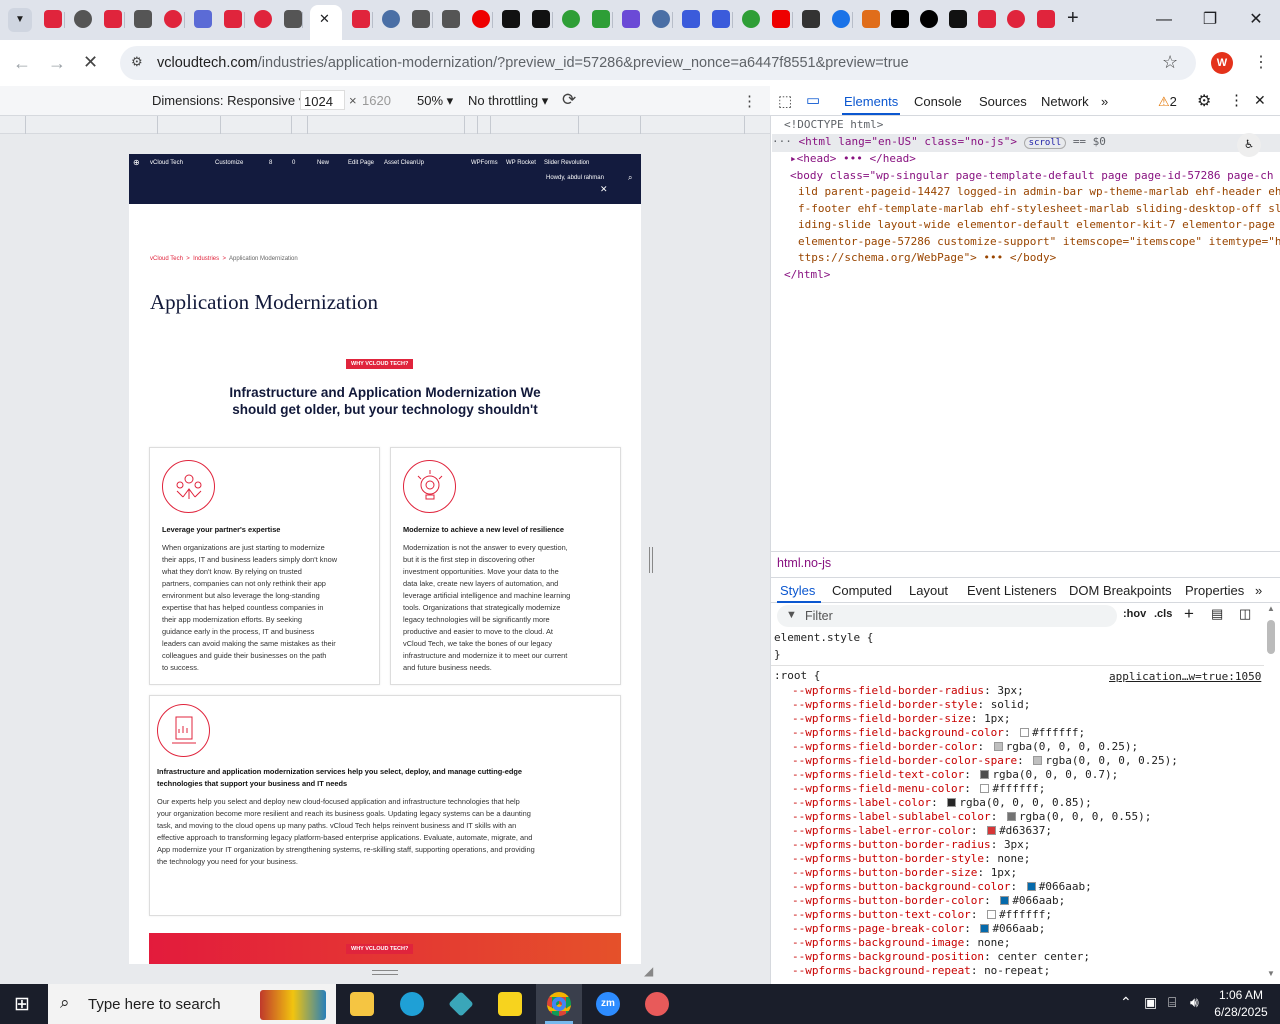  I want to click on admin-item-updates: 8, so click(270, 163).